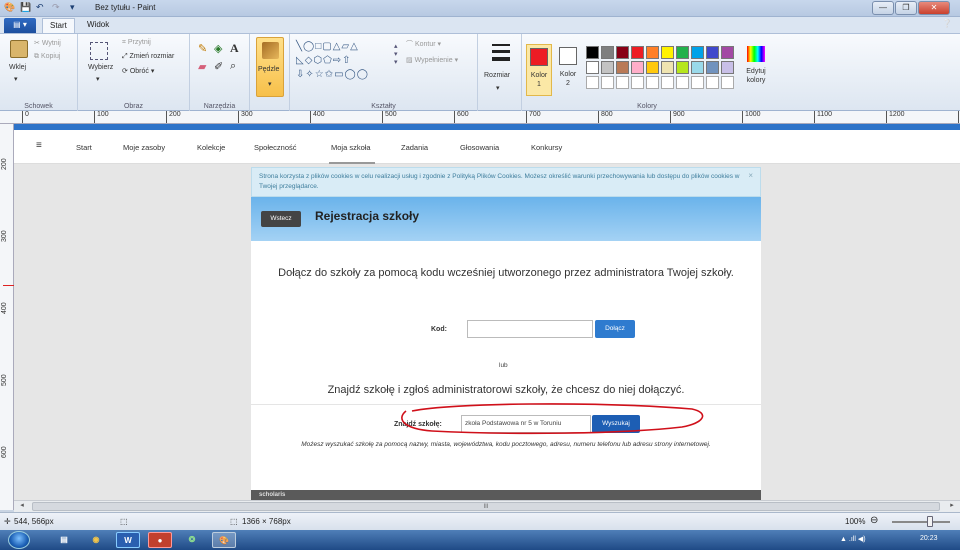  I want to click on nav-item-my-resources: Moje zasoby, so click(144, 147).